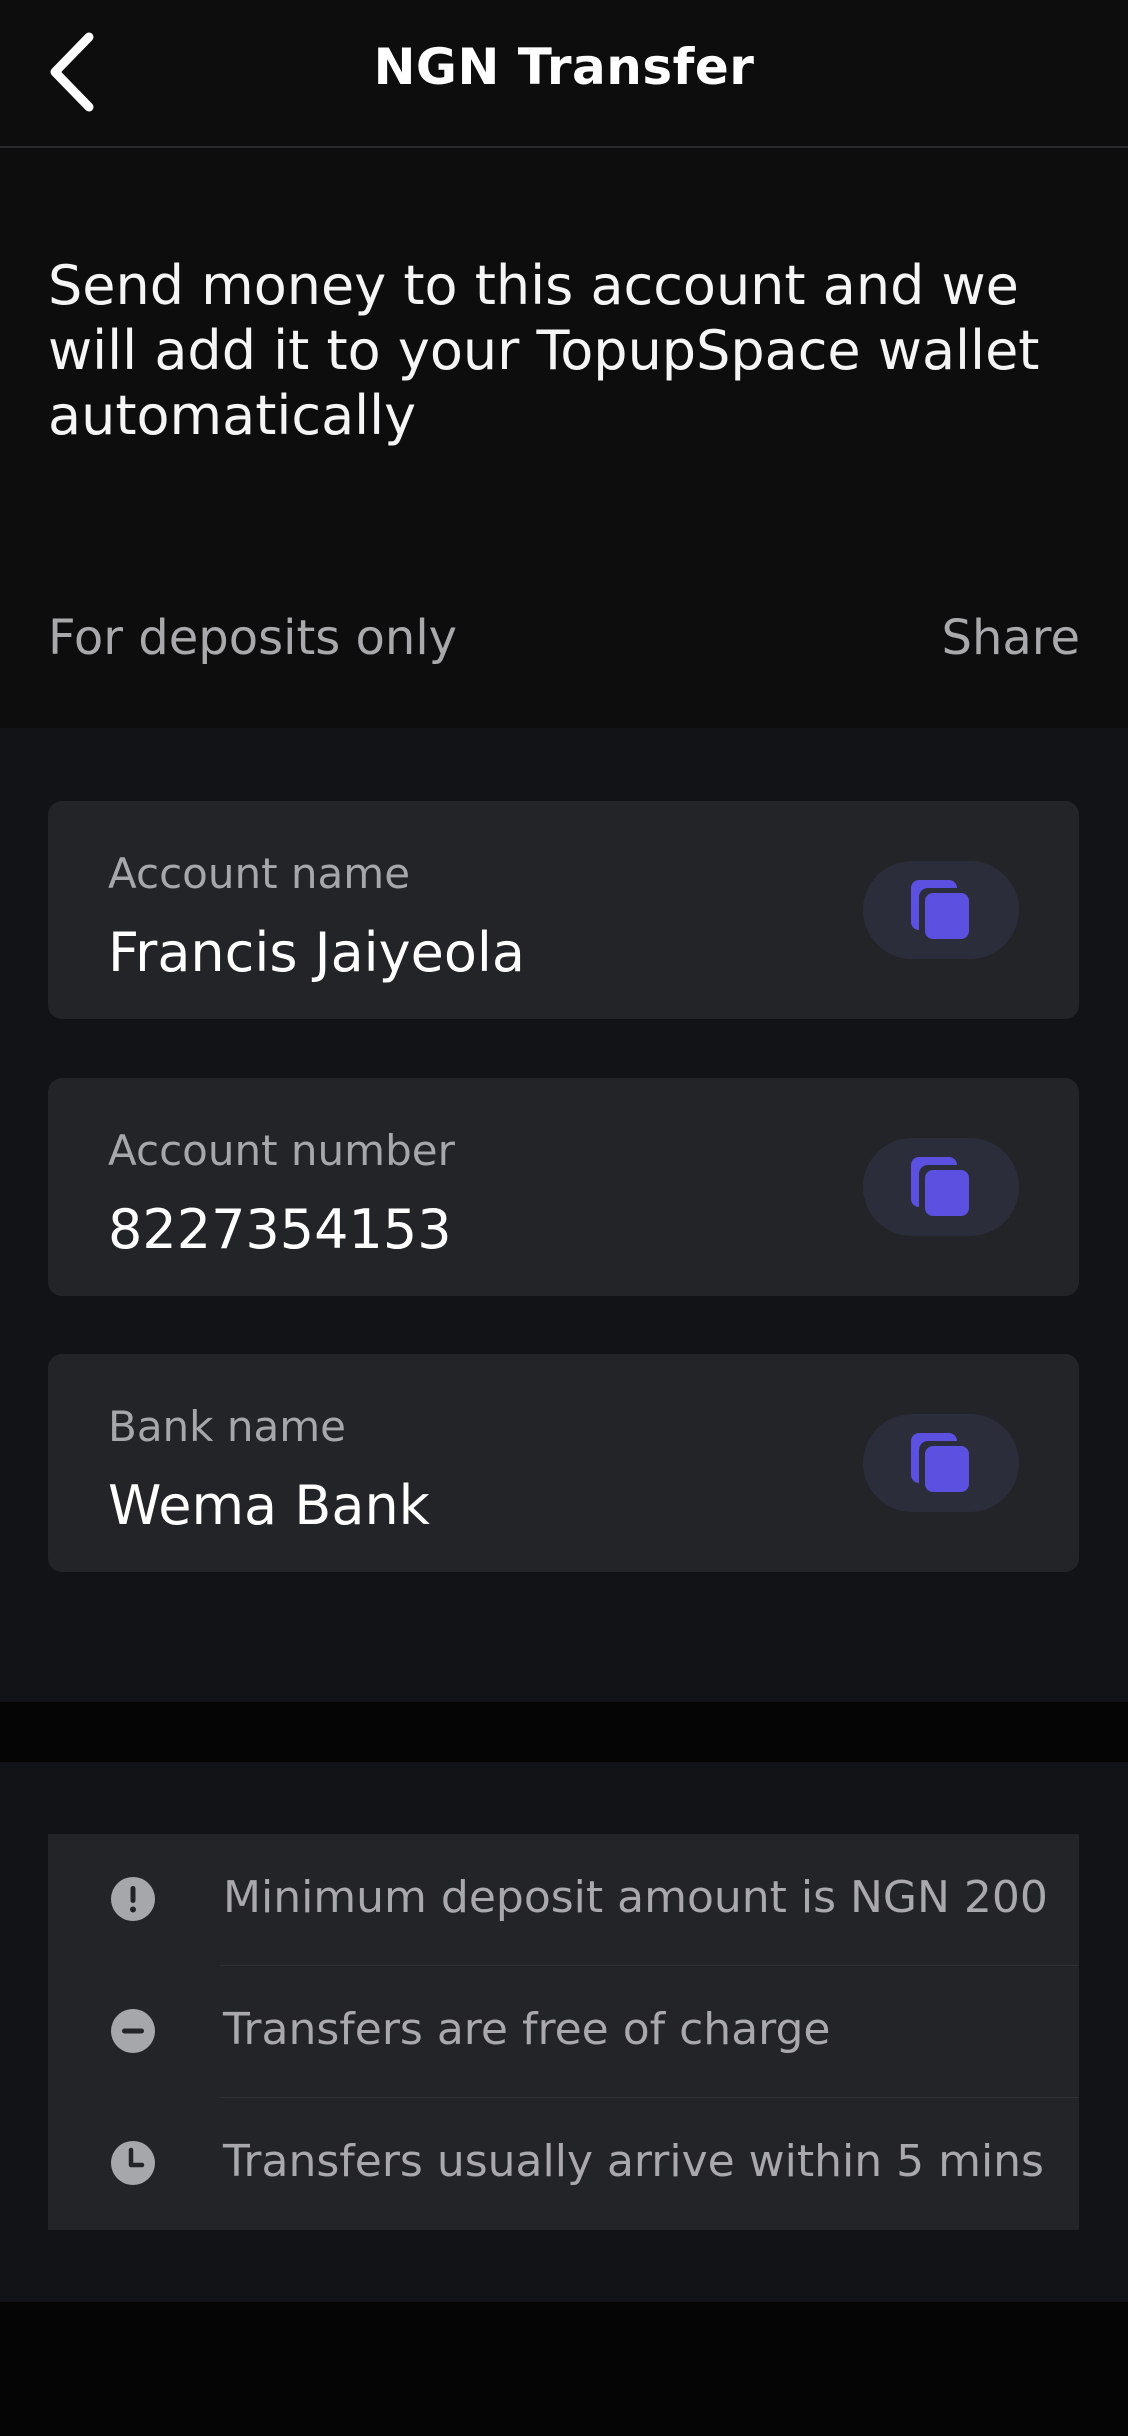 This screenshot has height=2436, width=1128. I want to click on list-item: Minimum deposit amount is NGN 200, so click(563, 1900).